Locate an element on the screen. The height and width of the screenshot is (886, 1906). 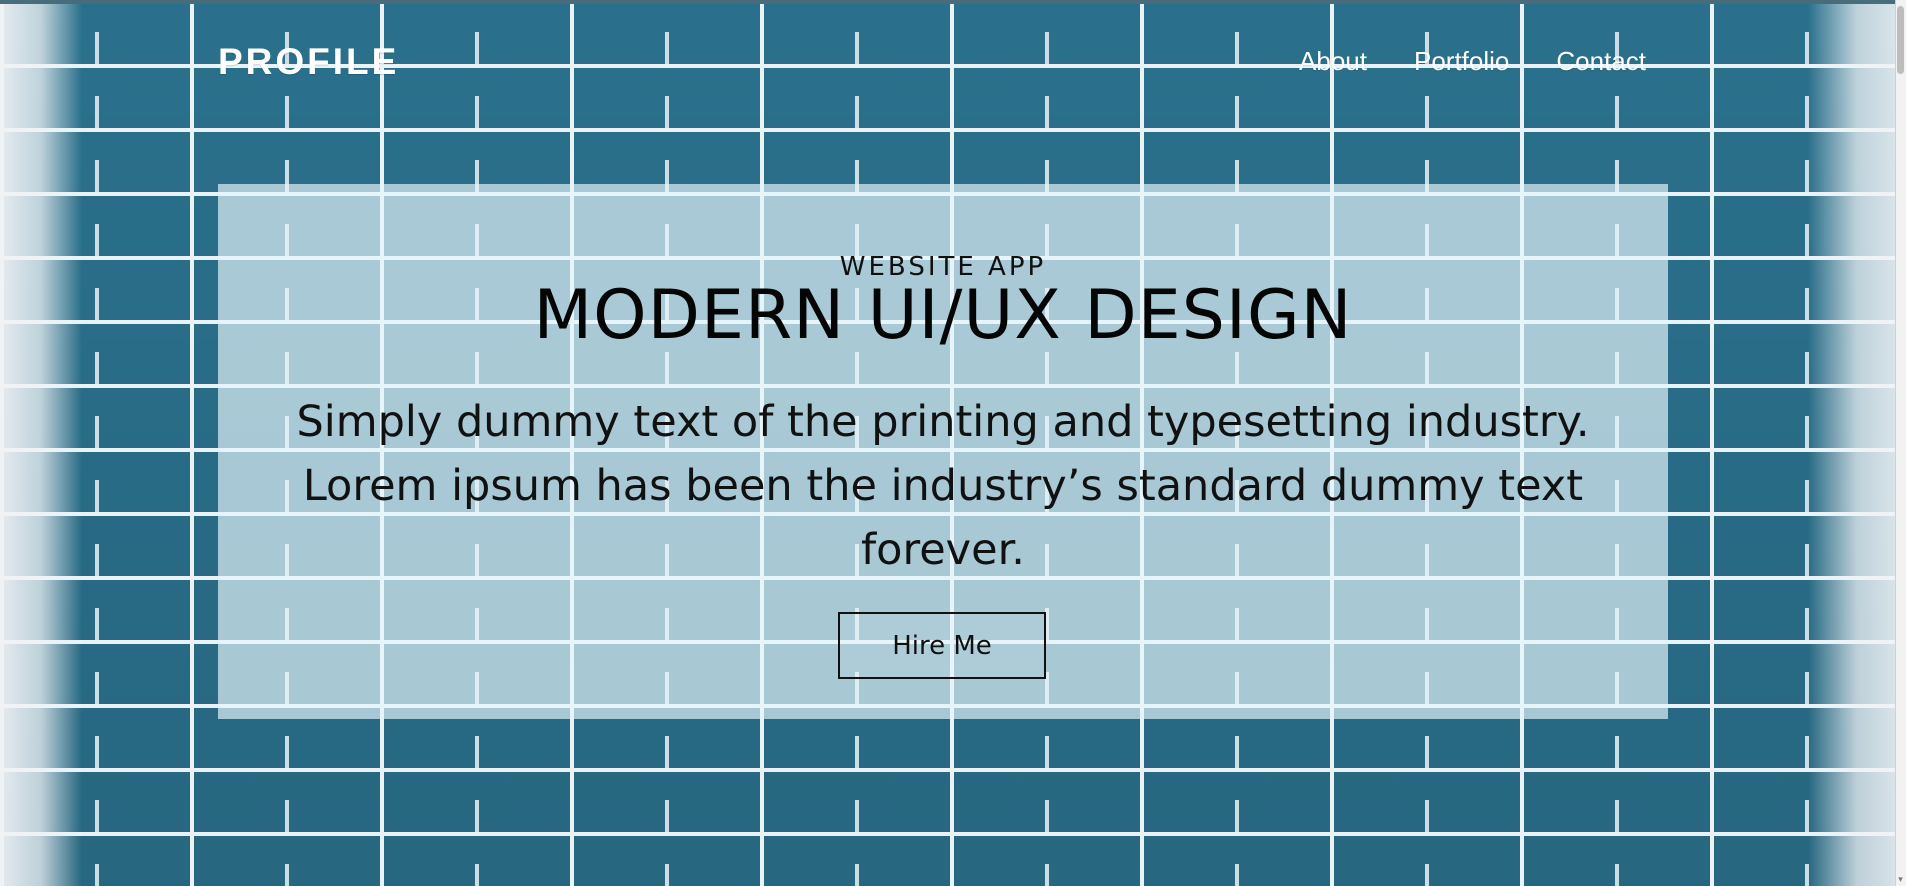
scroll-down-arrow-icon: ▾ is located at coordinates (1900, 880).